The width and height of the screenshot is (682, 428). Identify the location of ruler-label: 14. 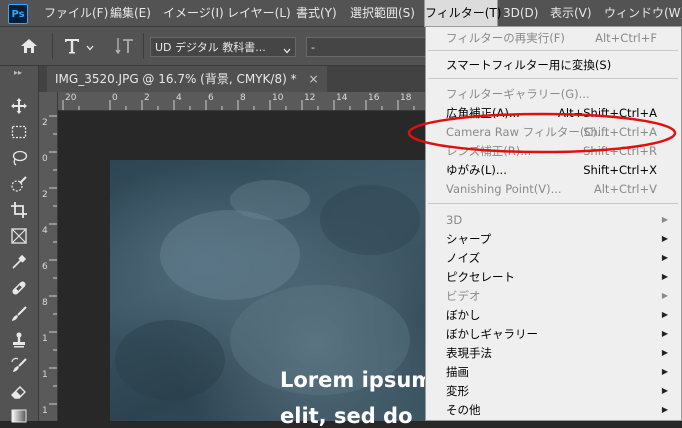
(342, 98).